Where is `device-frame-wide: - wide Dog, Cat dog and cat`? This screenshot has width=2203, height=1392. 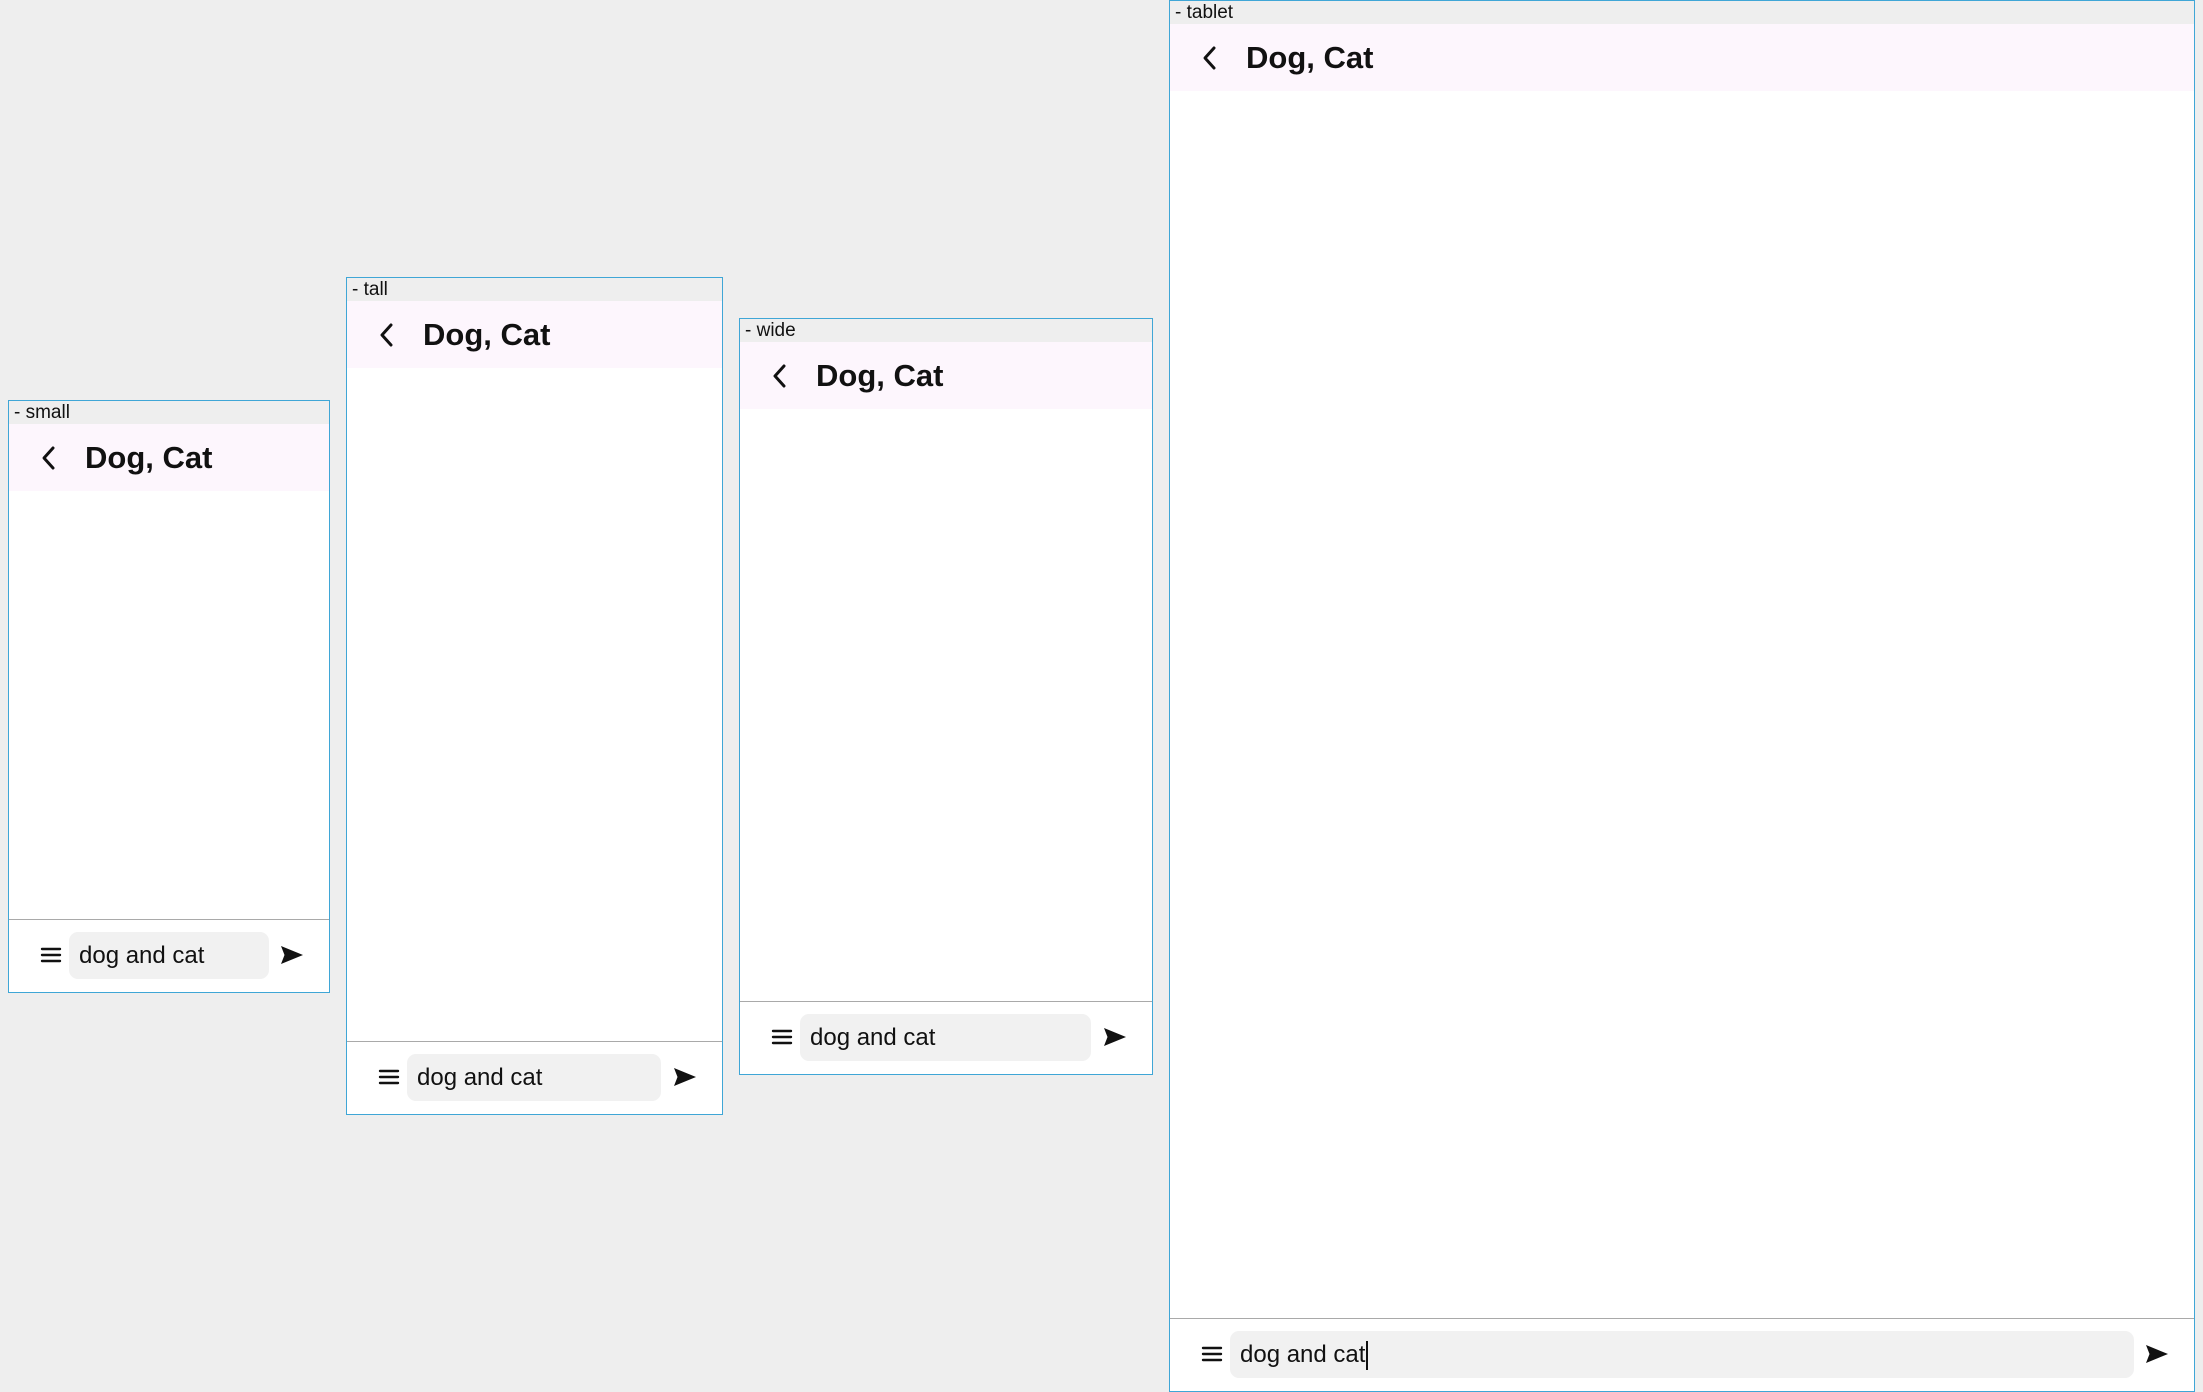
device-frame-wide: - wide Dog, Cat dog and cat is located at coordinates (946, 696).